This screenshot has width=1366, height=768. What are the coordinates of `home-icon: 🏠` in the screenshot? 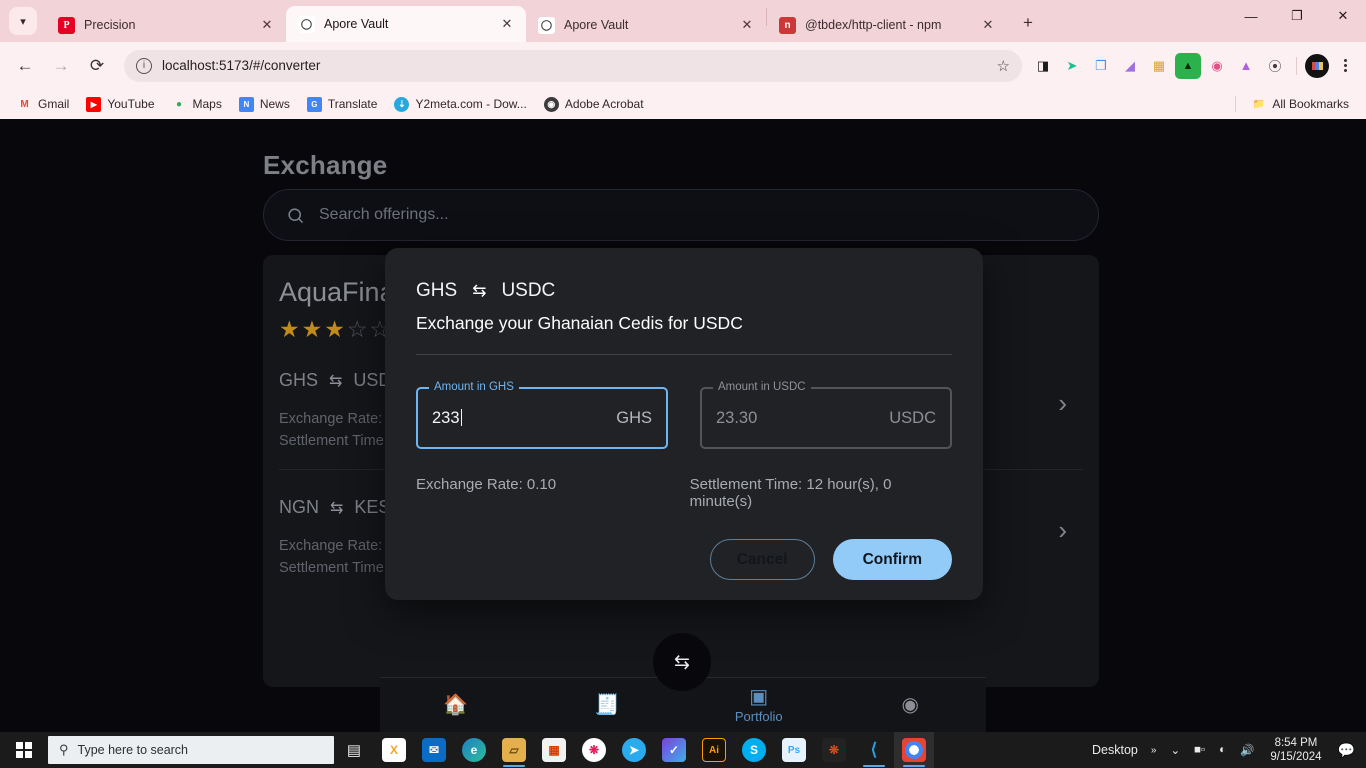 It's located at (456, 705).